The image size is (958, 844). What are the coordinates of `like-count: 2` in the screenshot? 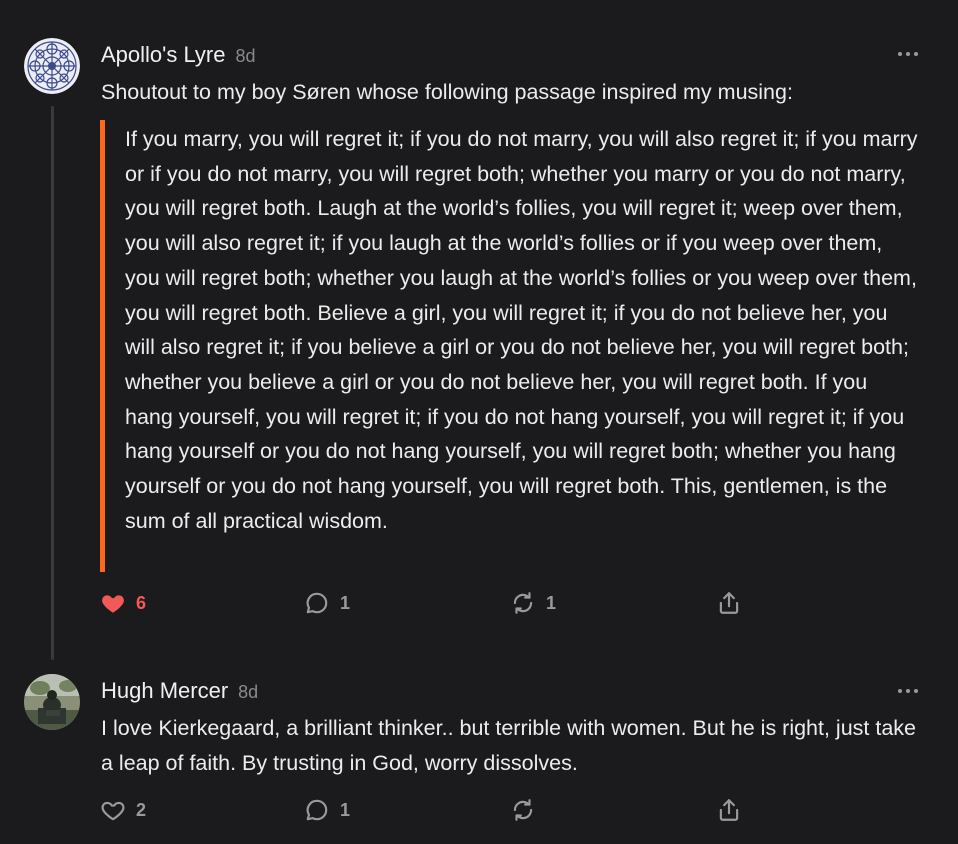 It's located at (141, 809).